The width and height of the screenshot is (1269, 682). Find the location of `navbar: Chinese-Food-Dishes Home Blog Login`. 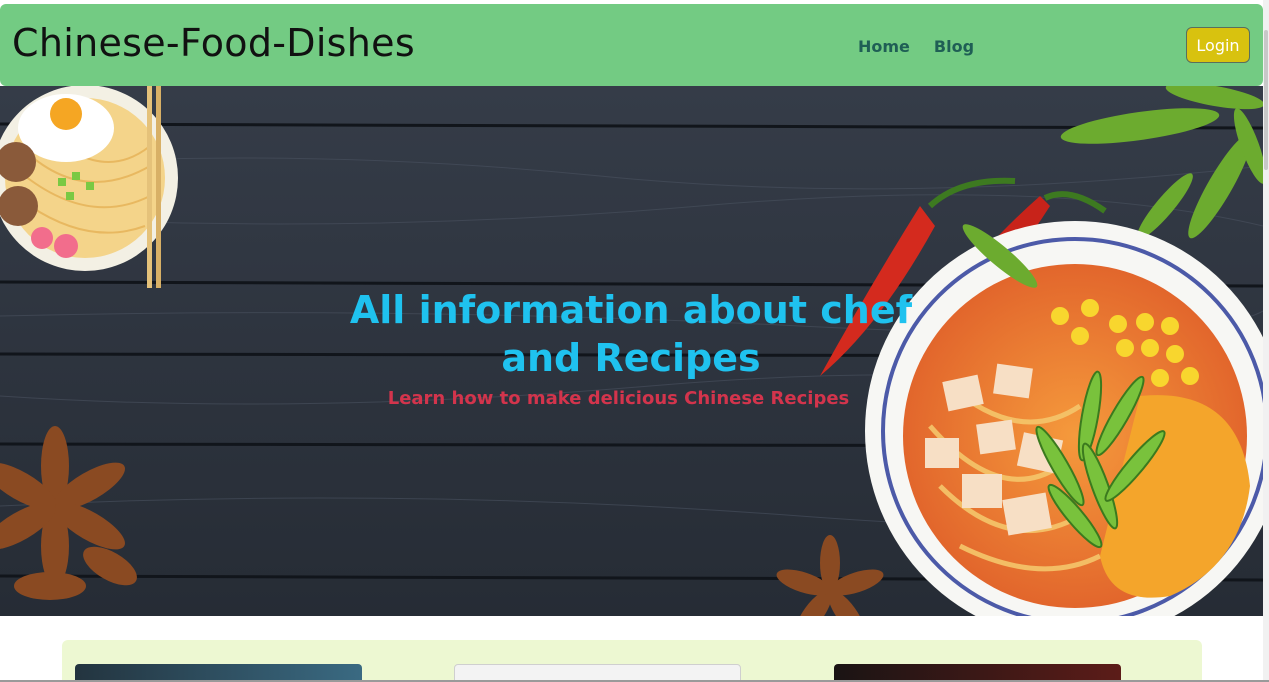

navbar: Chinese-Food-Dishes Home Blog Login is located at coordinates (631, 45).